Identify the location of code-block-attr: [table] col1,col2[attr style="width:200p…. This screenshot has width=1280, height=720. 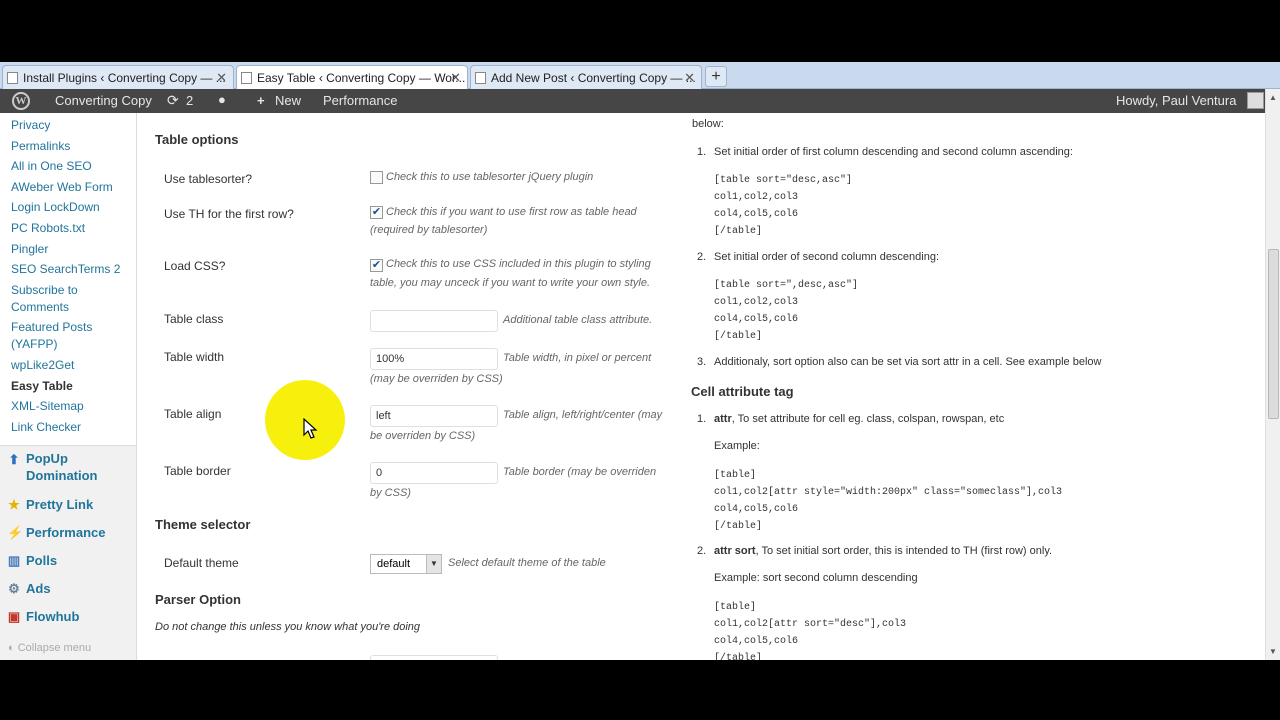
(888, 501).